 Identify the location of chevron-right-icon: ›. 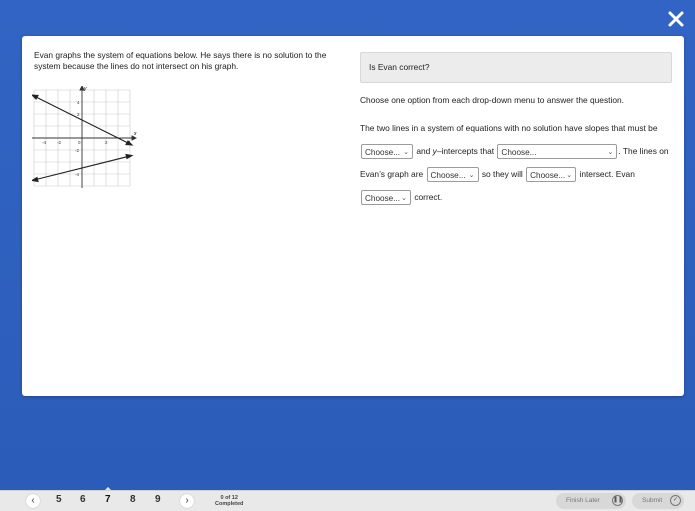
(187, 501).